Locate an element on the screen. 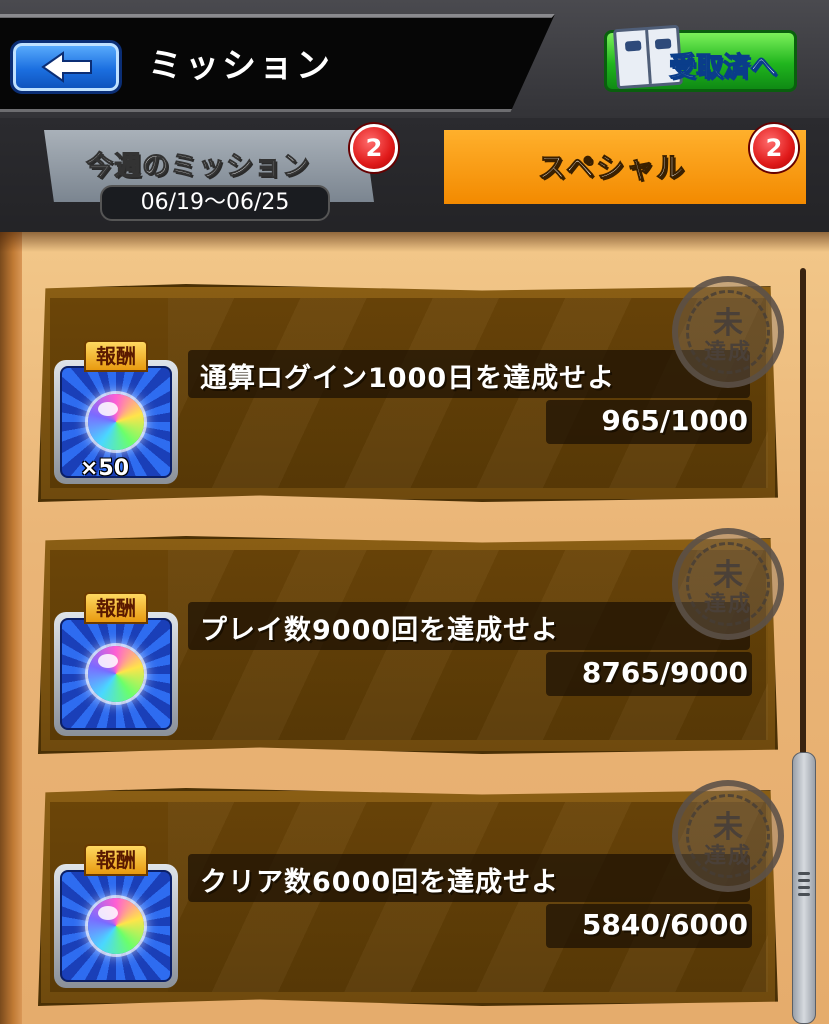 This screenshot has height=1024, width=829. tab-special-badge: 2 is located at coordinates (774, 148).